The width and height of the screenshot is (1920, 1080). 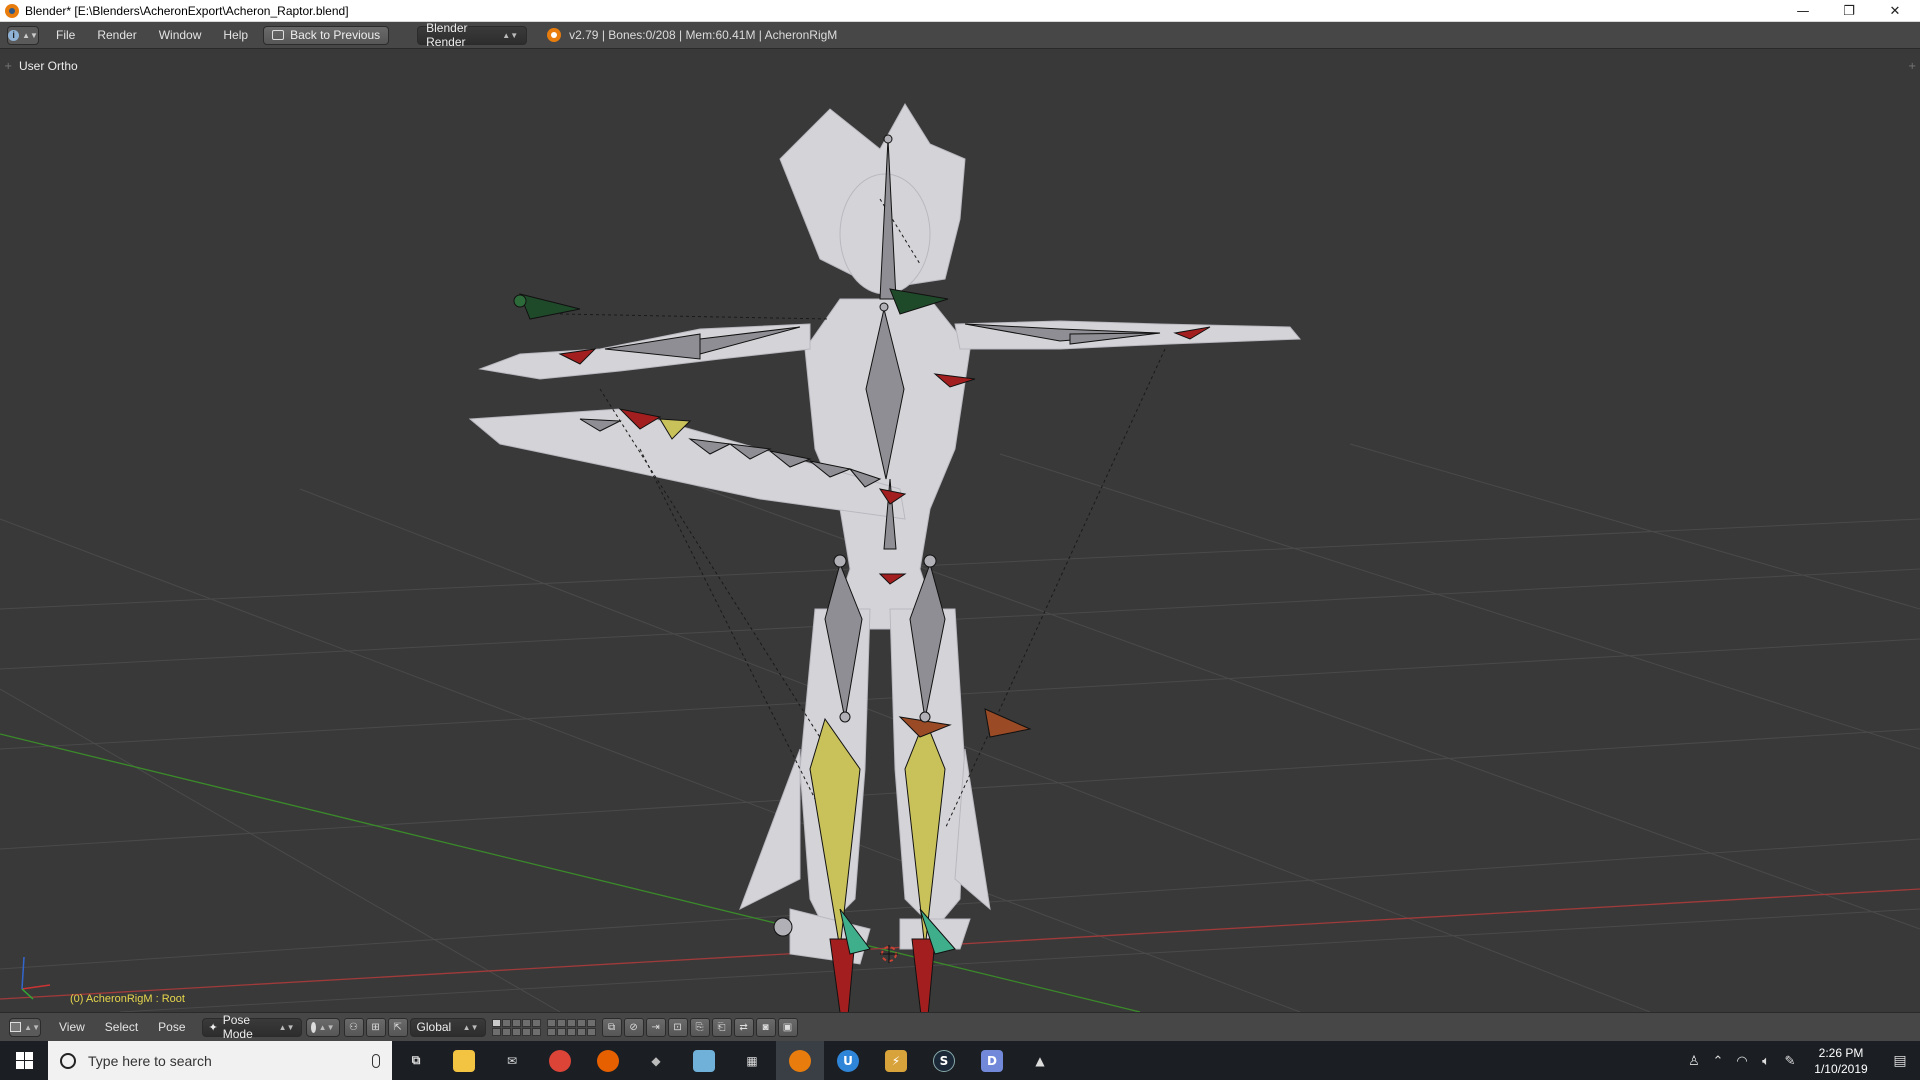 What do you see at coordinates (721, 1027) in the screenshot?
I see `paste-pose-icon: ⎗` at bounding box center [721, 1027].